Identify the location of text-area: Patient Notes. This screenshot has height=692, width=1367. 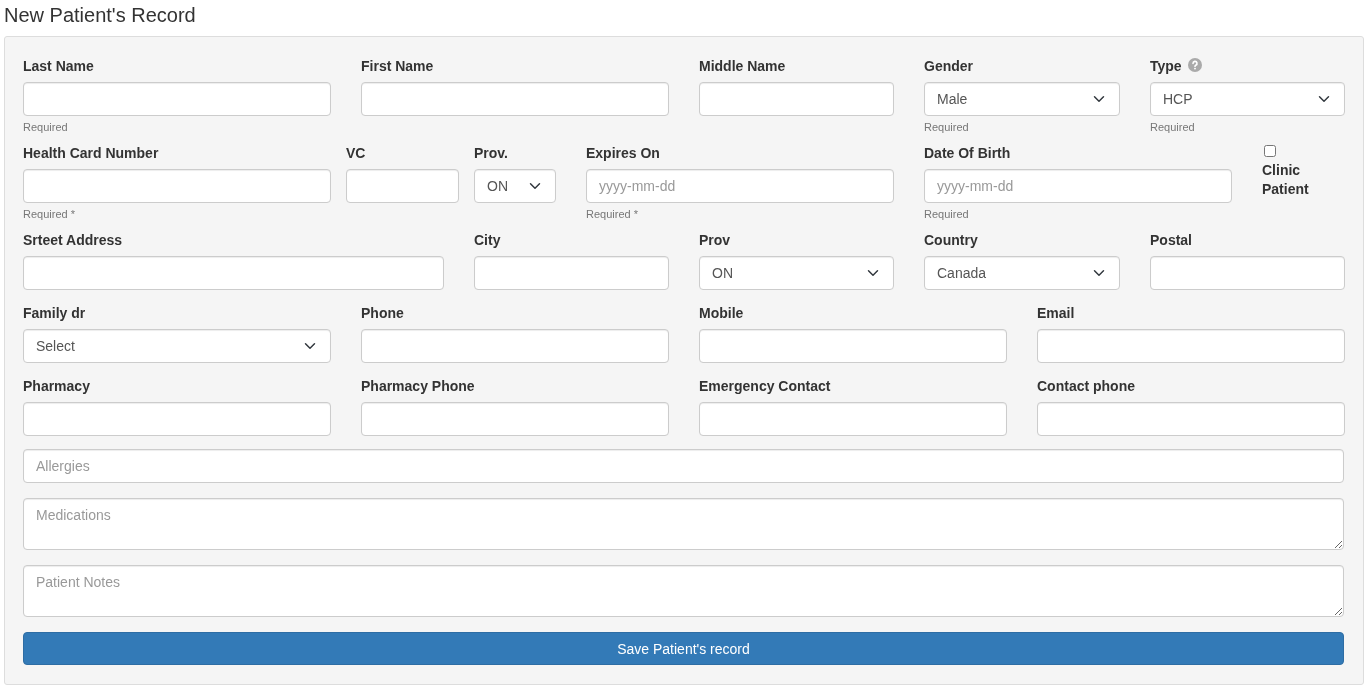
(683, 591).